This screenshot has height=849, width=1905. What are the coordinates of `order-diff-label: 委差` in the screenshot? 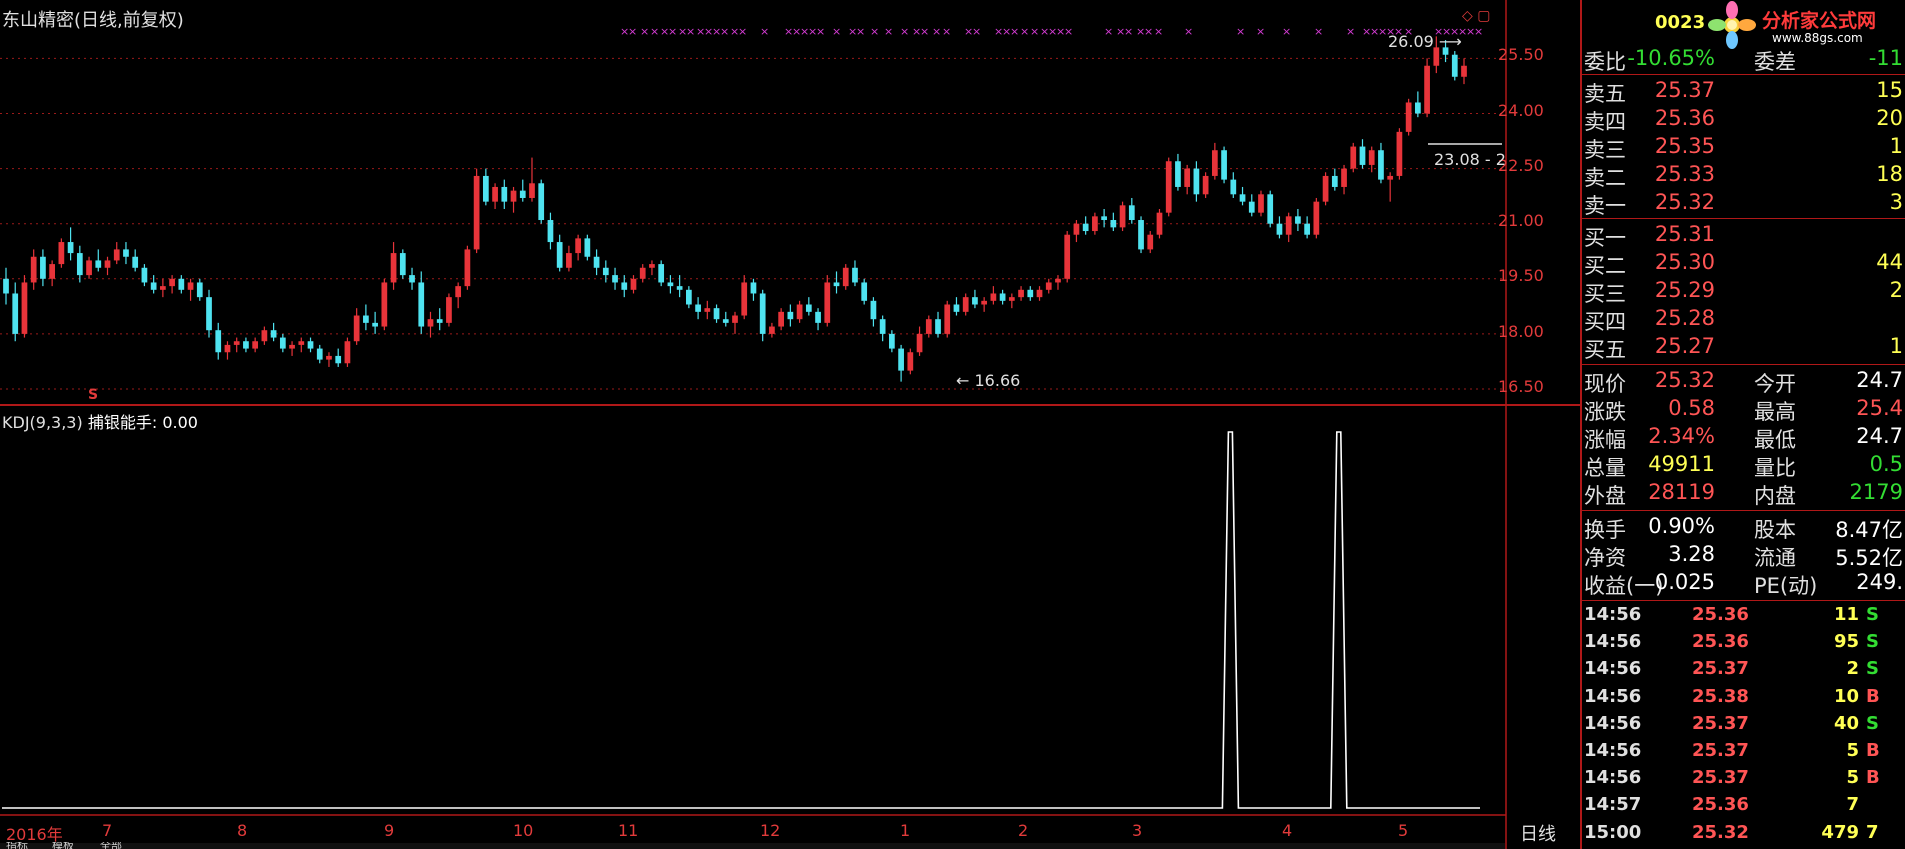 It's located at (1775, 62).